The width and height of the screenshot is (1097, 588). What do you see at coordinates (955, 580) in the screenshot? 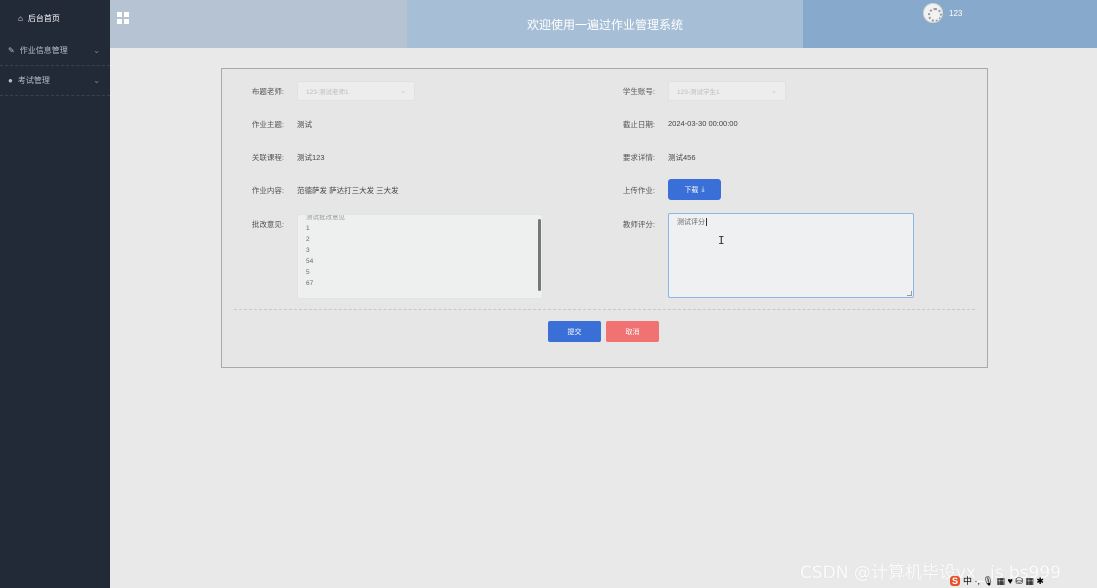
I see `sogou-logo-icon: S` at bounding box center [955, 580].